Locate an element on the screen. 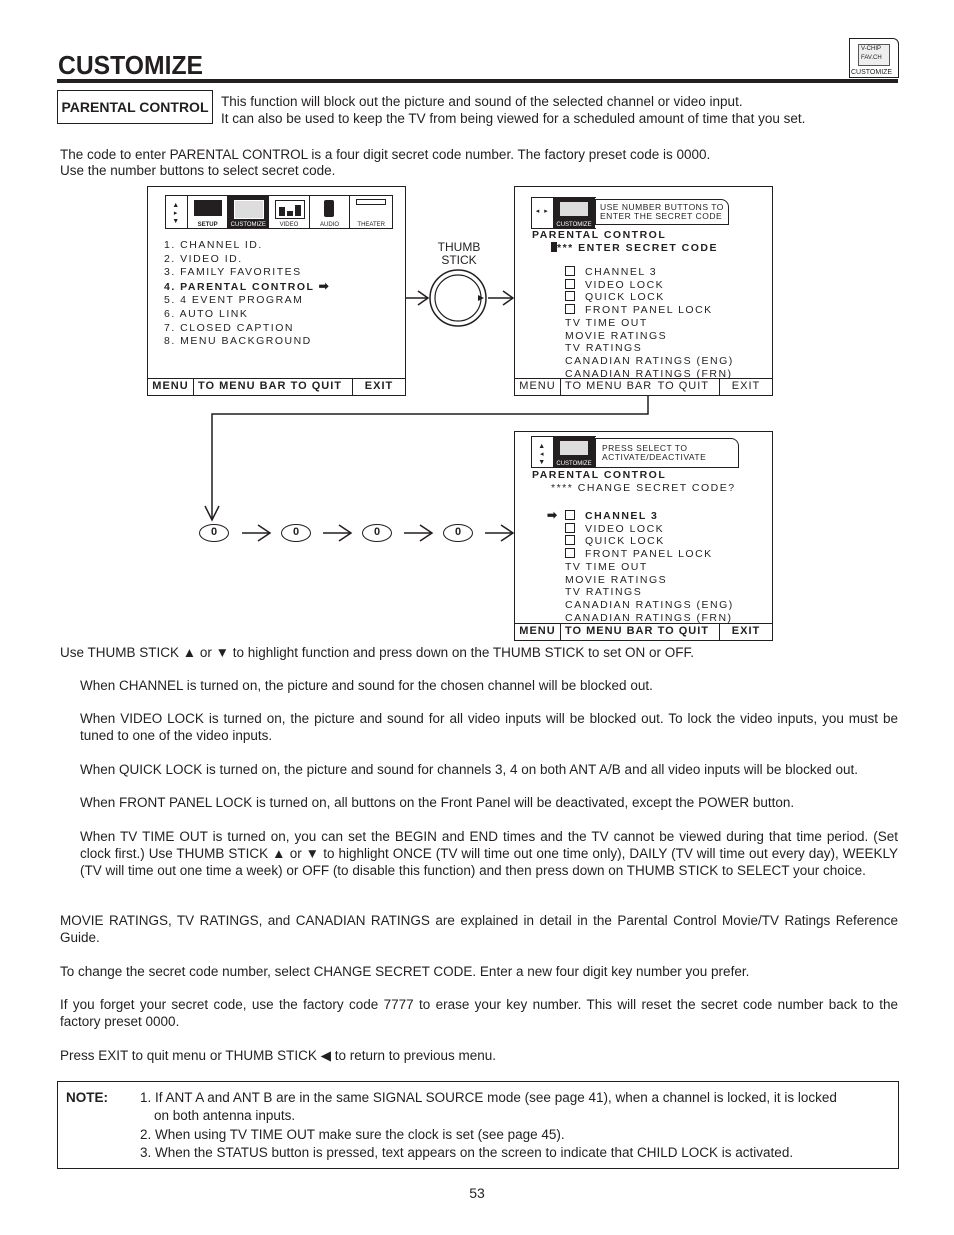 The height and width of the screenshot is (1235, 954). hint-box: PRESS SELECT TO ACTIVATE/DEACTIVATE is located at coordinates (667, 453).